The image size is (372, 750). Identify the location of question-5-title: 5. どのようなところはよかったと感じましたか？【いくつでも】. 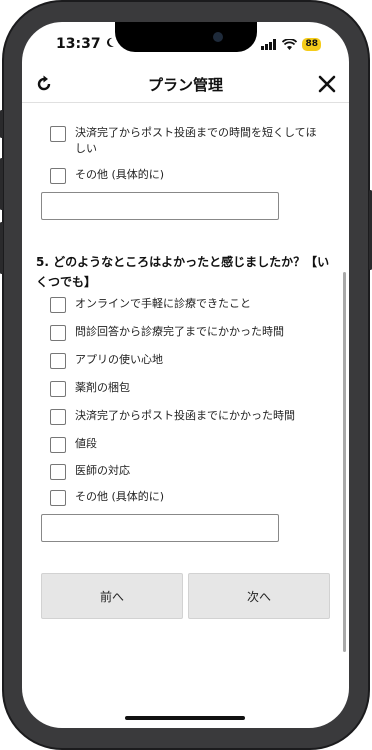
(183, 272).